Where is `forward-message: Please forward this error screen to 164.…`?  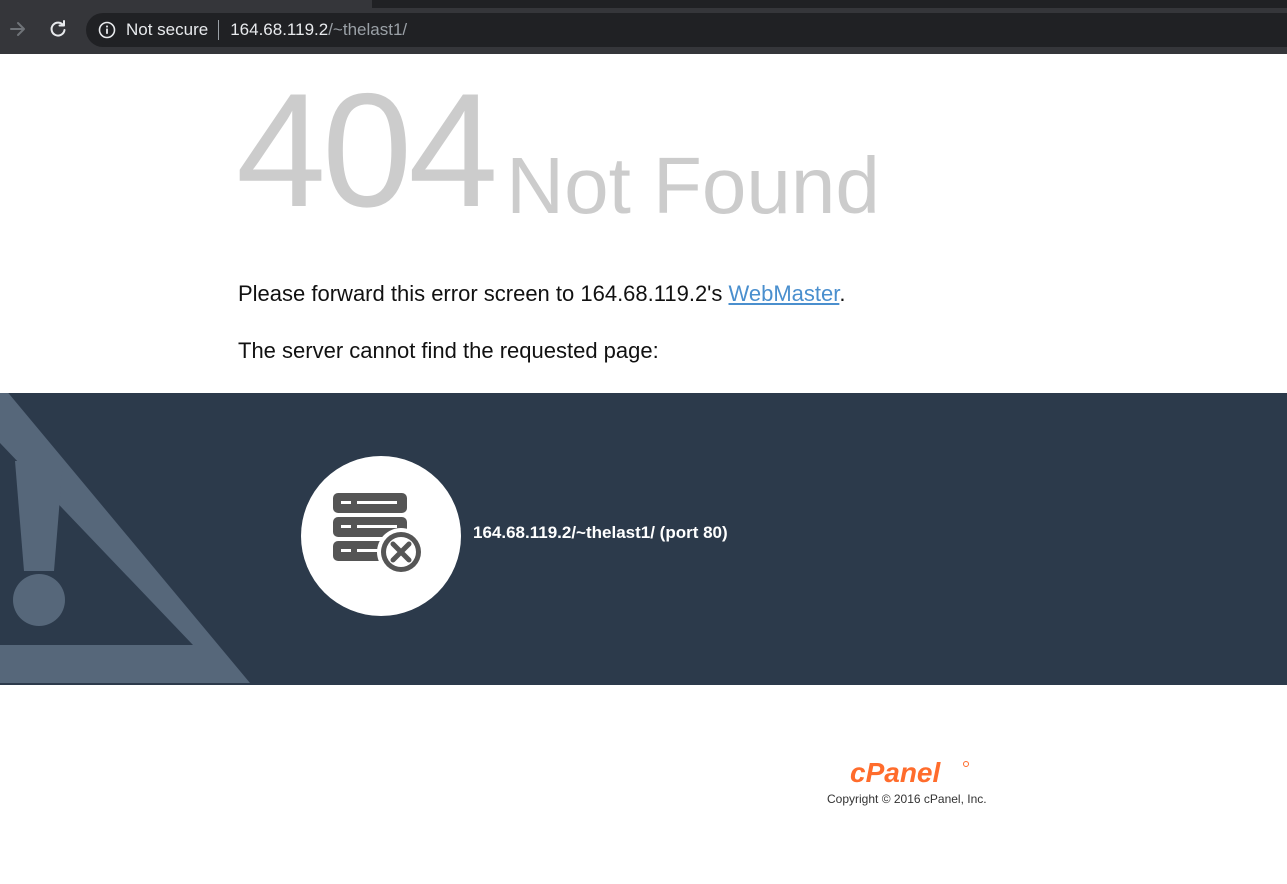 forward-message: Please forward this error screen to 164.… is located at coordinates (541, 294).